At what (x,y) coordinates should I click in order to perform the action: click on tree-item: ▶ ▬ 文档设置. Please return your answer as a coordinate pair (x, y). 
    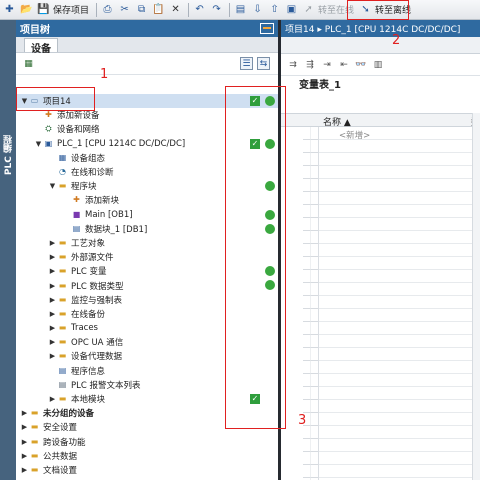
    Looking at the image, I should click on (147, 470).